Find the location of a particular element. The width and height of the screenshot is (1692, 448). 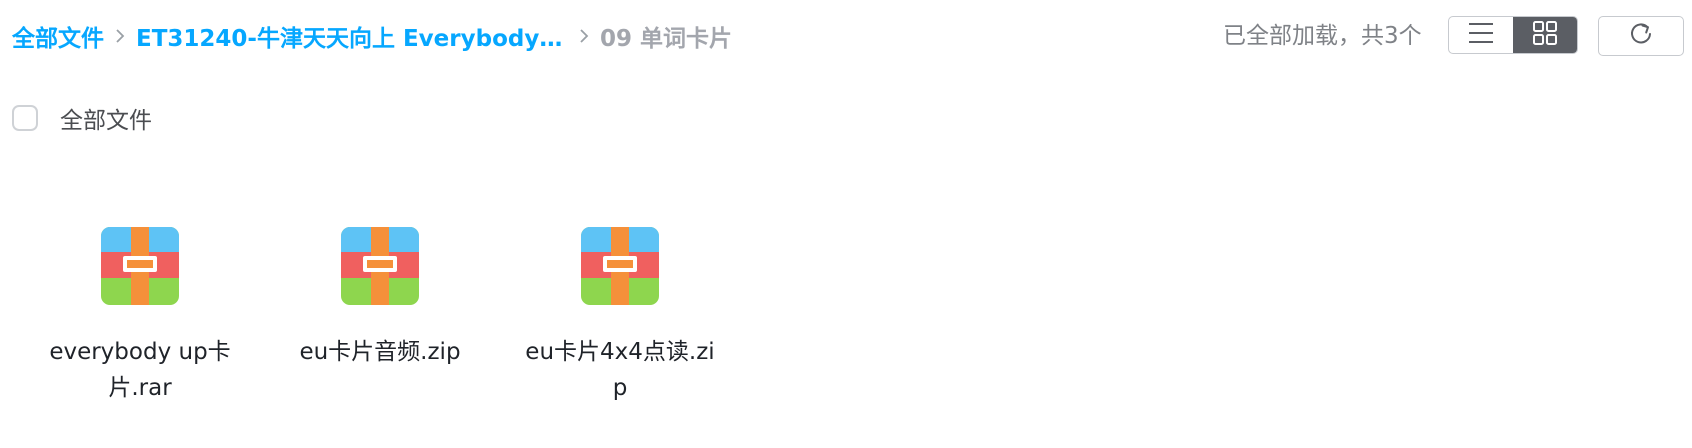

refresh-icon is located at coordinates (1641, 36).